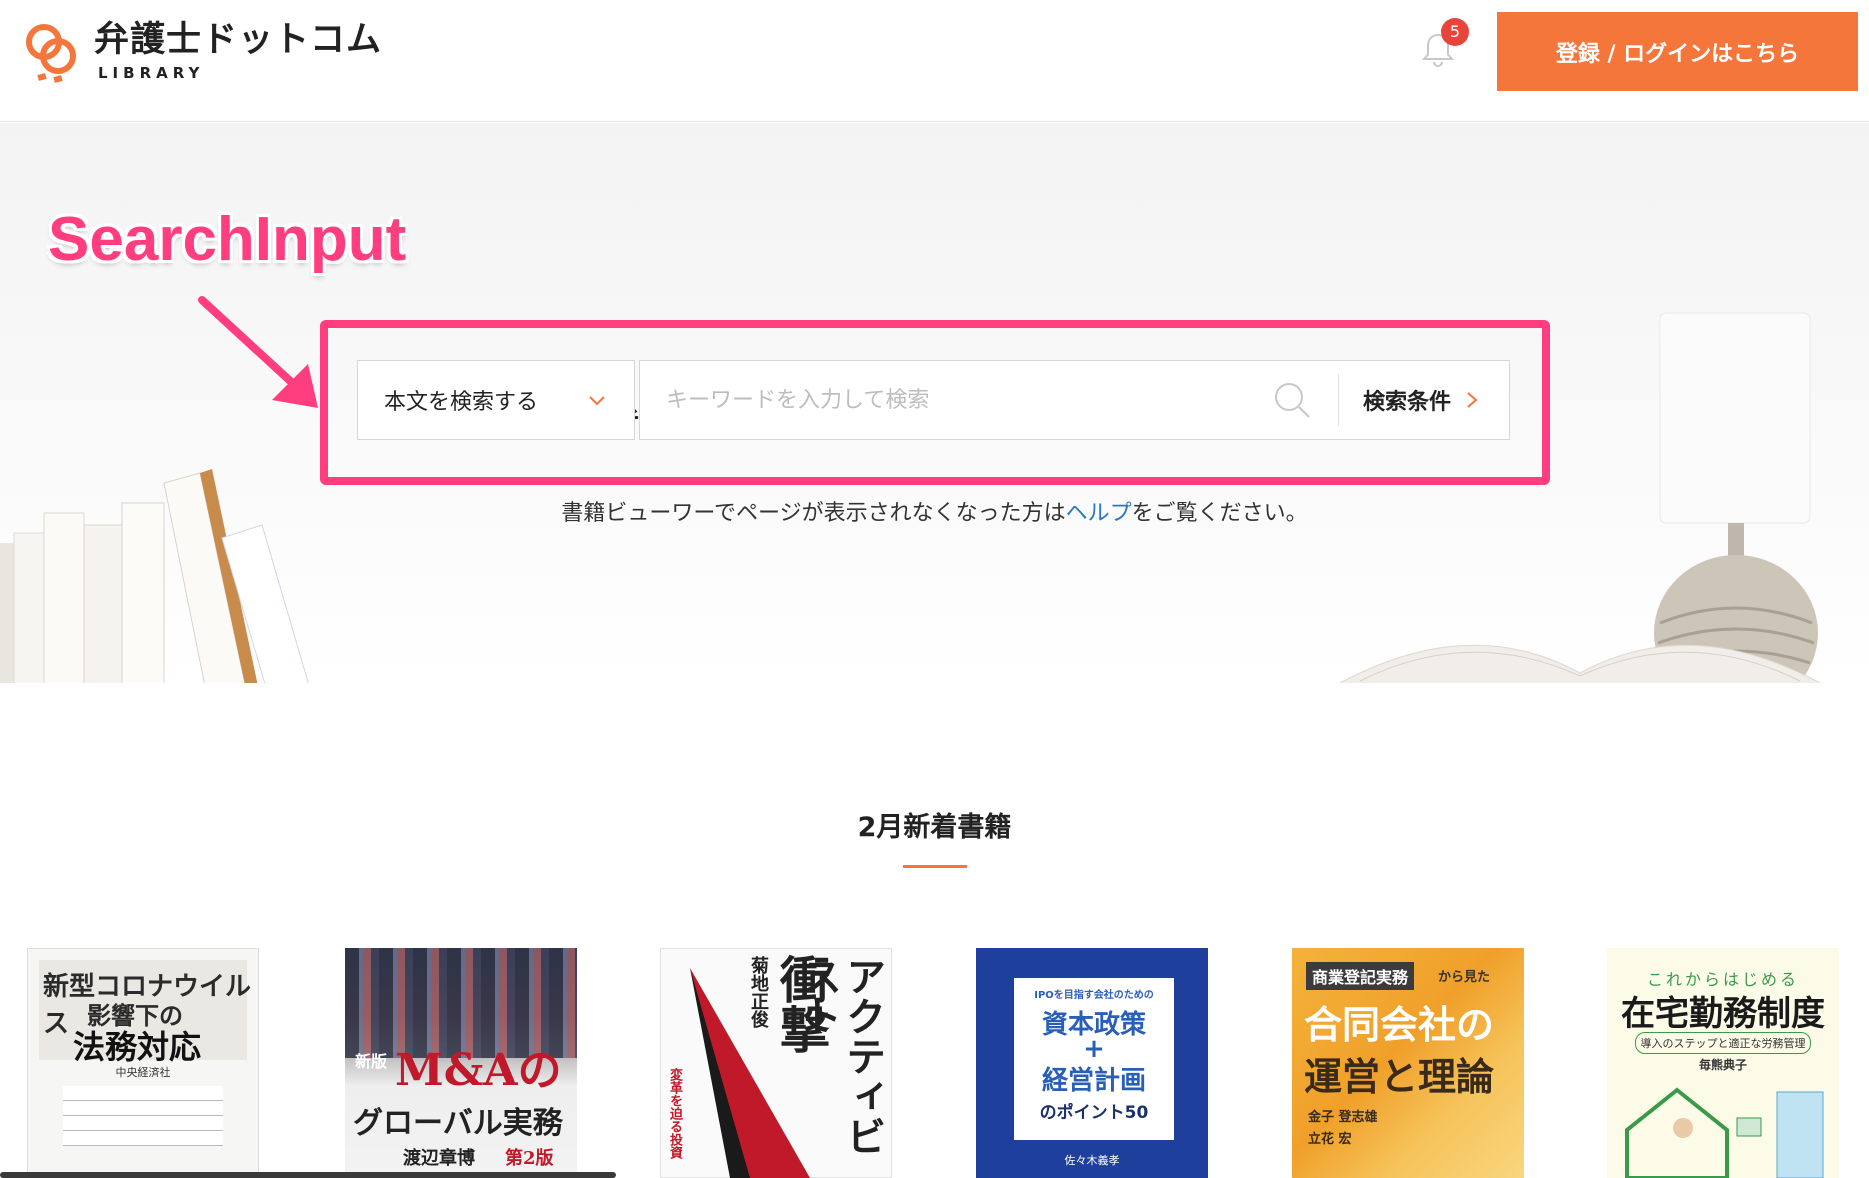 The height and width of the screenshot is (1178, 1869). What do you see at coordinates (1099, 513) in the screenshot?
I see `help-link: ヘルプ` at bounding box center [1099, 513].